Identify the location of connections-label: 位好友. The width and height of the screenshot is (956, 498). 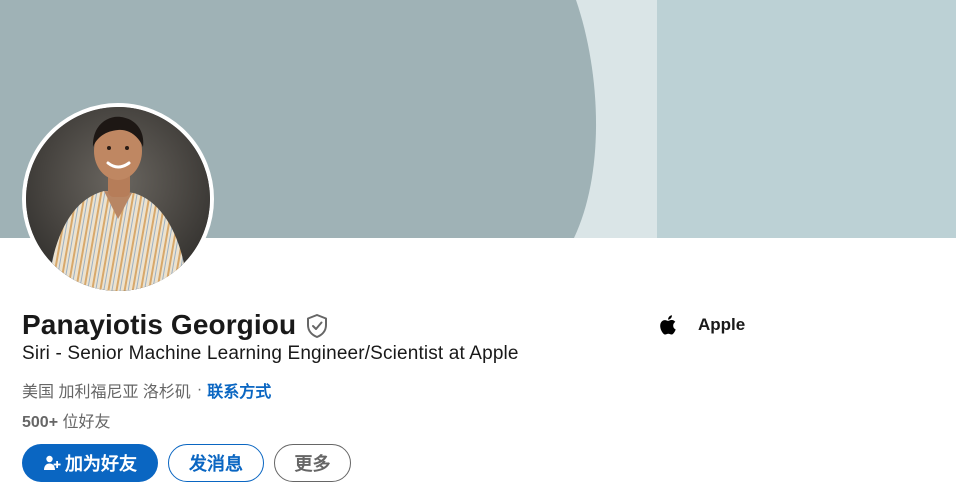
(86, 422).